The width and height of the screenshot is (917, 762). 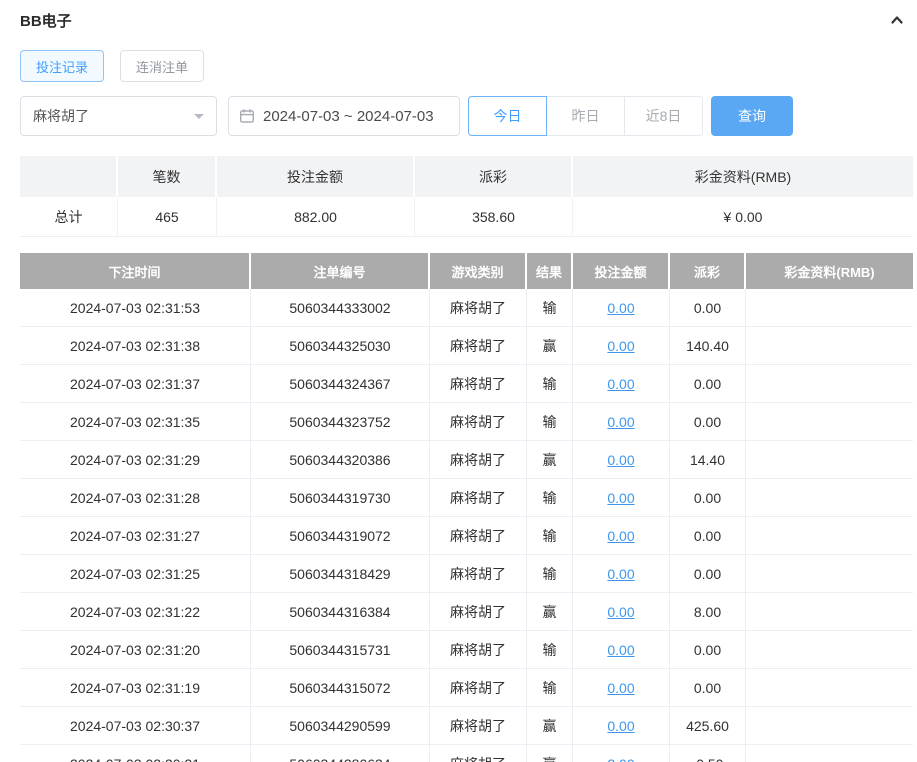 What do you see at coordinates (340, 384) in the screenshot?
I see `order-number-cell: 5060344324367` at bounding box center [340, 384].